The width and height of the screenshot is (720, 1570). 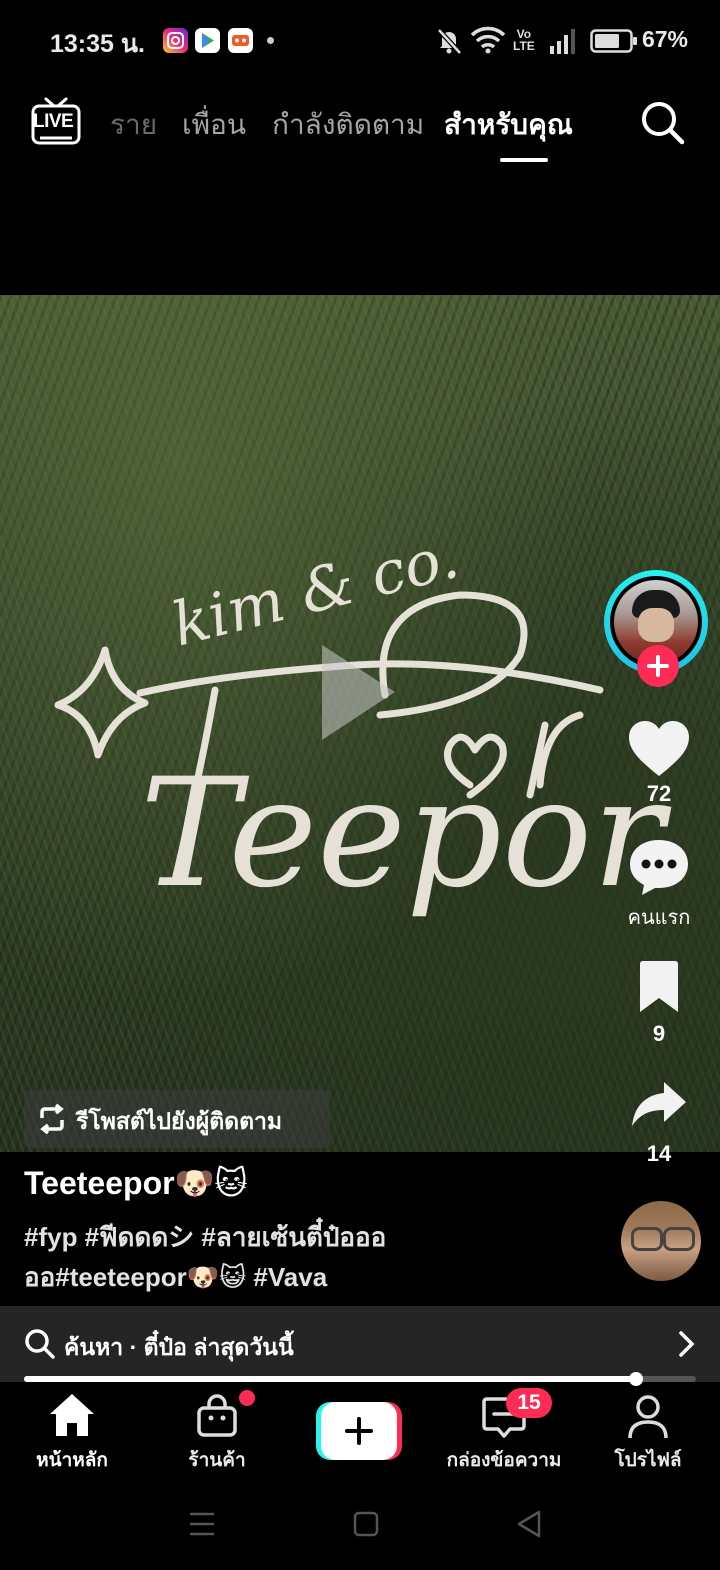 What do you see at coordinates (52, 1119) in the screenshot?
I see `repost-icon` at bounding box center [52, 1119].